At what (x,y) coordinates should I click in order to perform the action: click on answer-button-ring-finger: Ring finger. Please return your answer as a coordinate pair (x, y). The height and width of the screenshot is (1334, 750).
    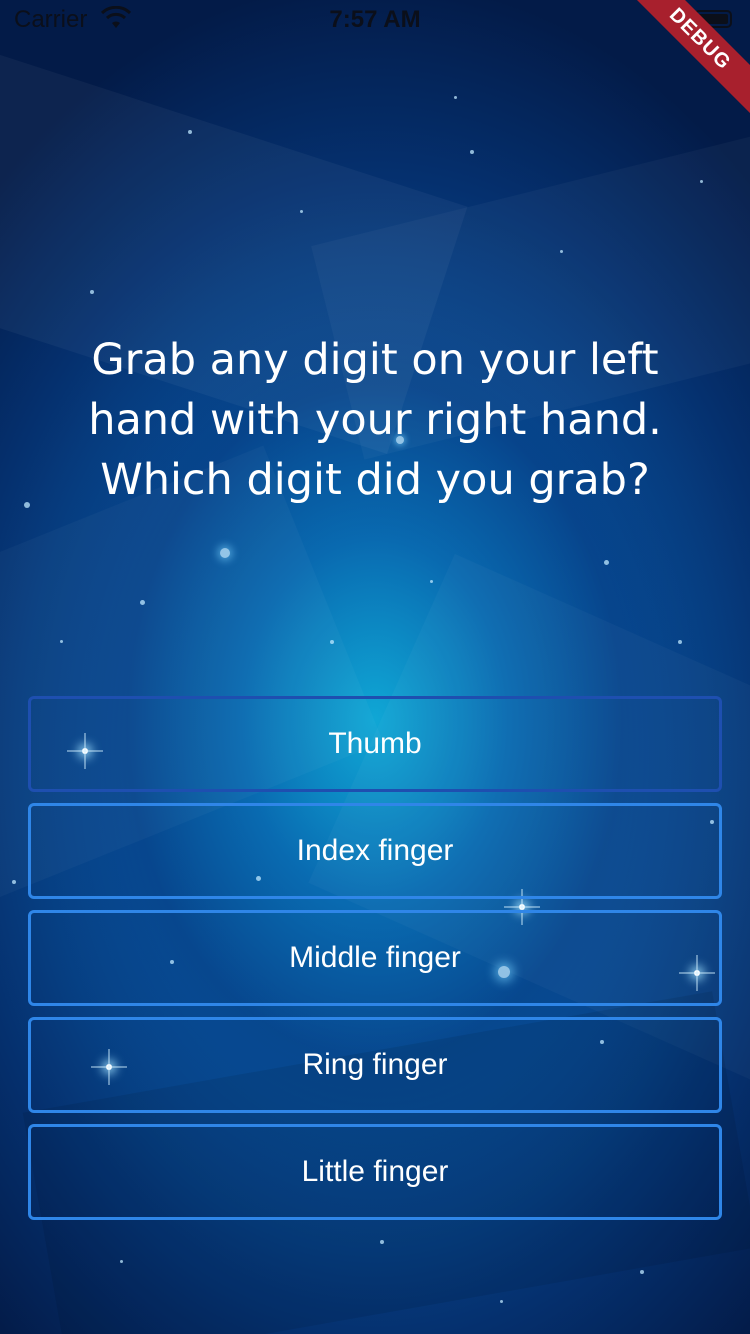
    Looking at the image, I should click on (375, 1065).